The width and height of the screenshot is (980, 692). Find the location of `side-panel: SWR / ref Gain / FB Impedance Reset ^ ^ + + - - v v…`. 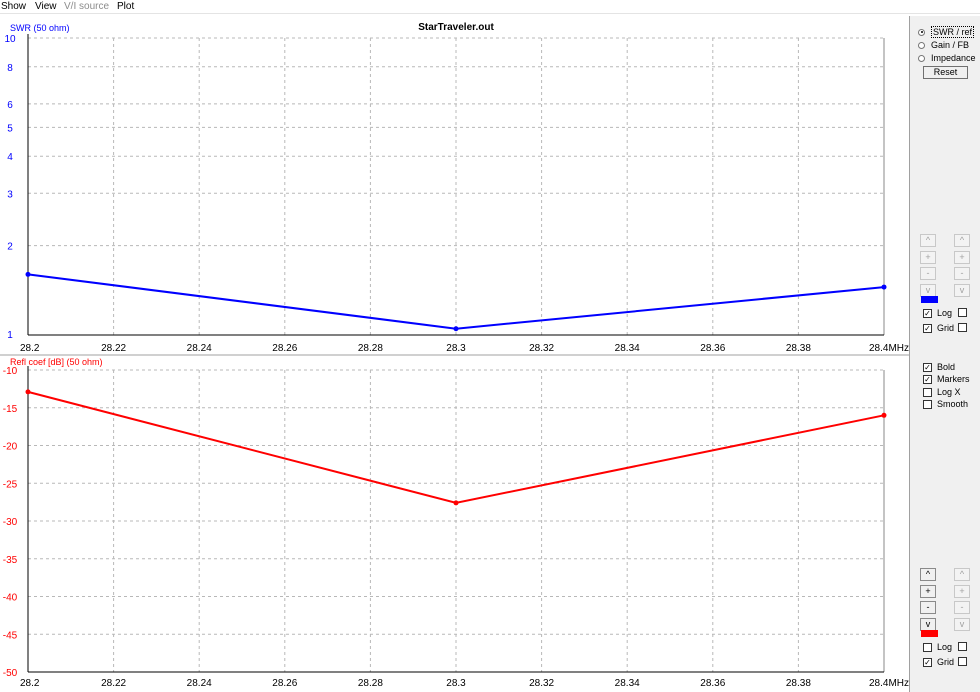

side-panel: SWR / ref Gain / FB Impedance Reset ^ ^ + + - - v v… is located at coordinates (944, 354).